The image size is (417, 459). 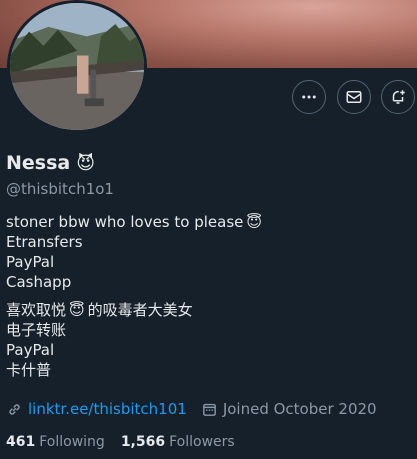 I want to click on envelope-icon, so click(x=354, y=97).